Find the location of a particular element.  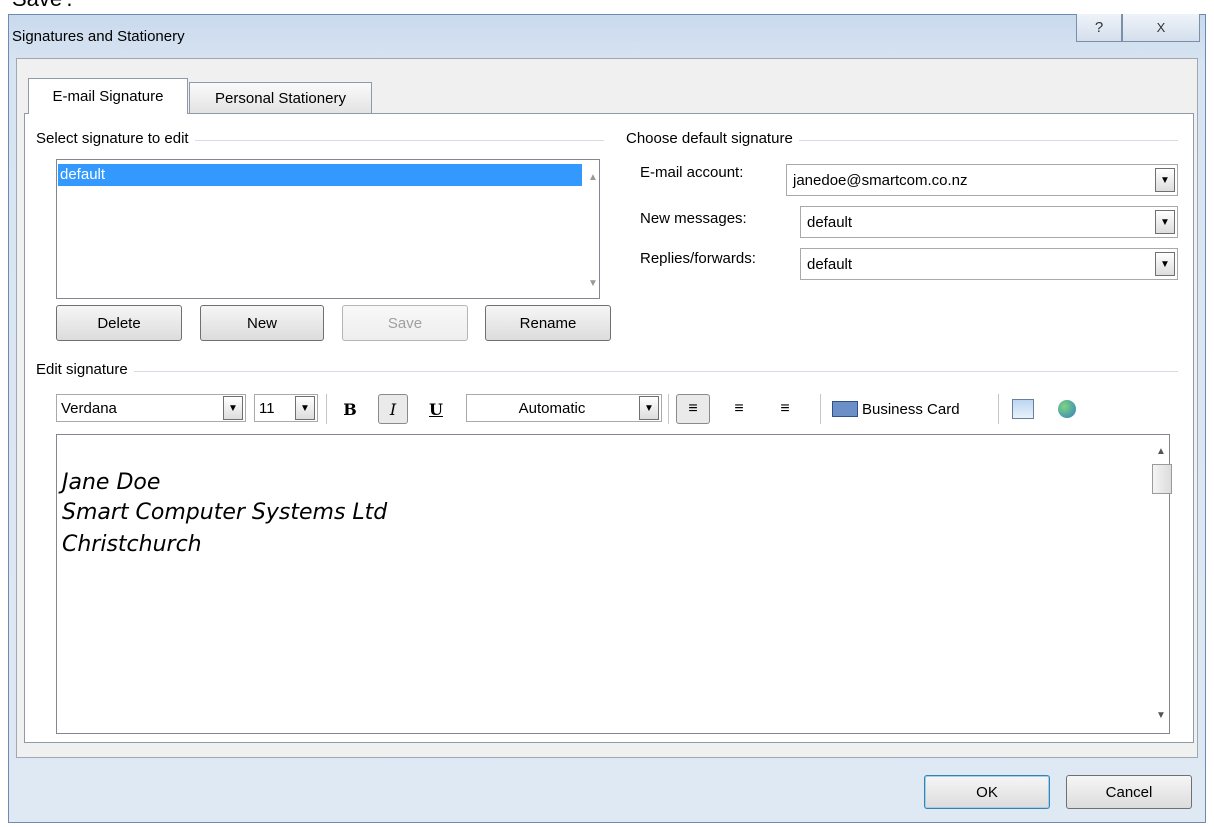

new-button: New is located at coordinates (262, 323).